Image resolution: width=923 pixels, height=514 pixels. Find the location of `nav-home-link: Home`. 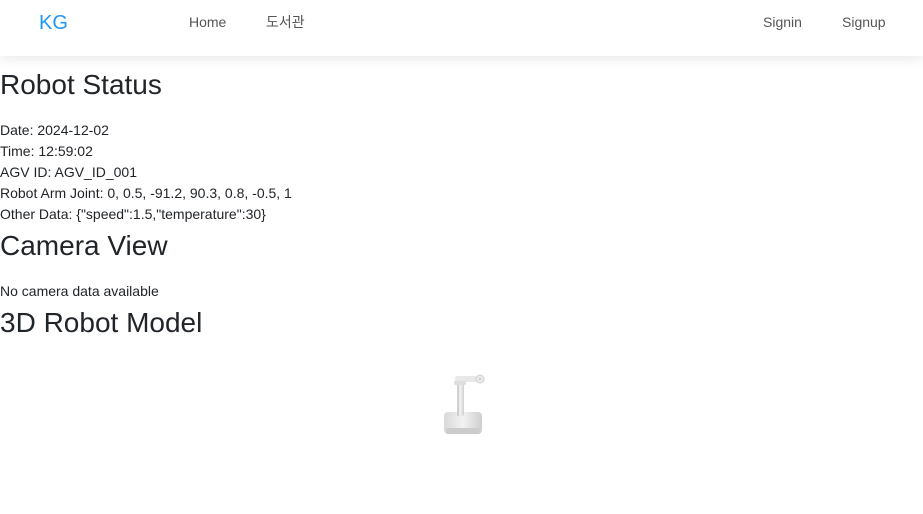

nav-home-link: Home is located at coordinates (207, 22).